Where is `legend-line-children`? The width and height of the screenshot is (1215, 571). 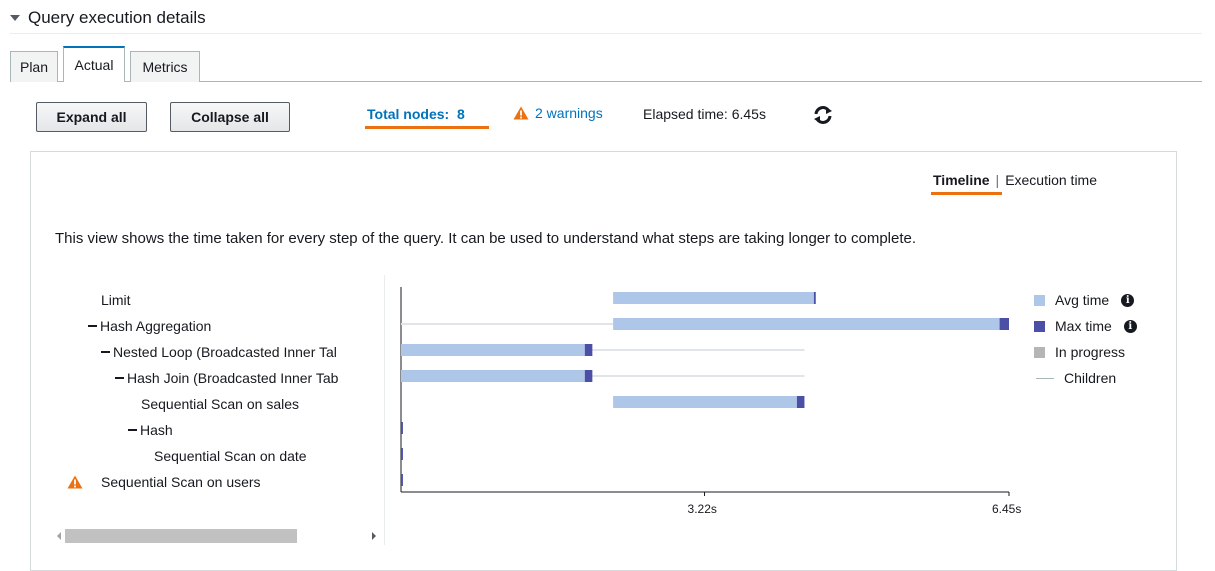 legend-line-children is located at coordinates (1045, 378).